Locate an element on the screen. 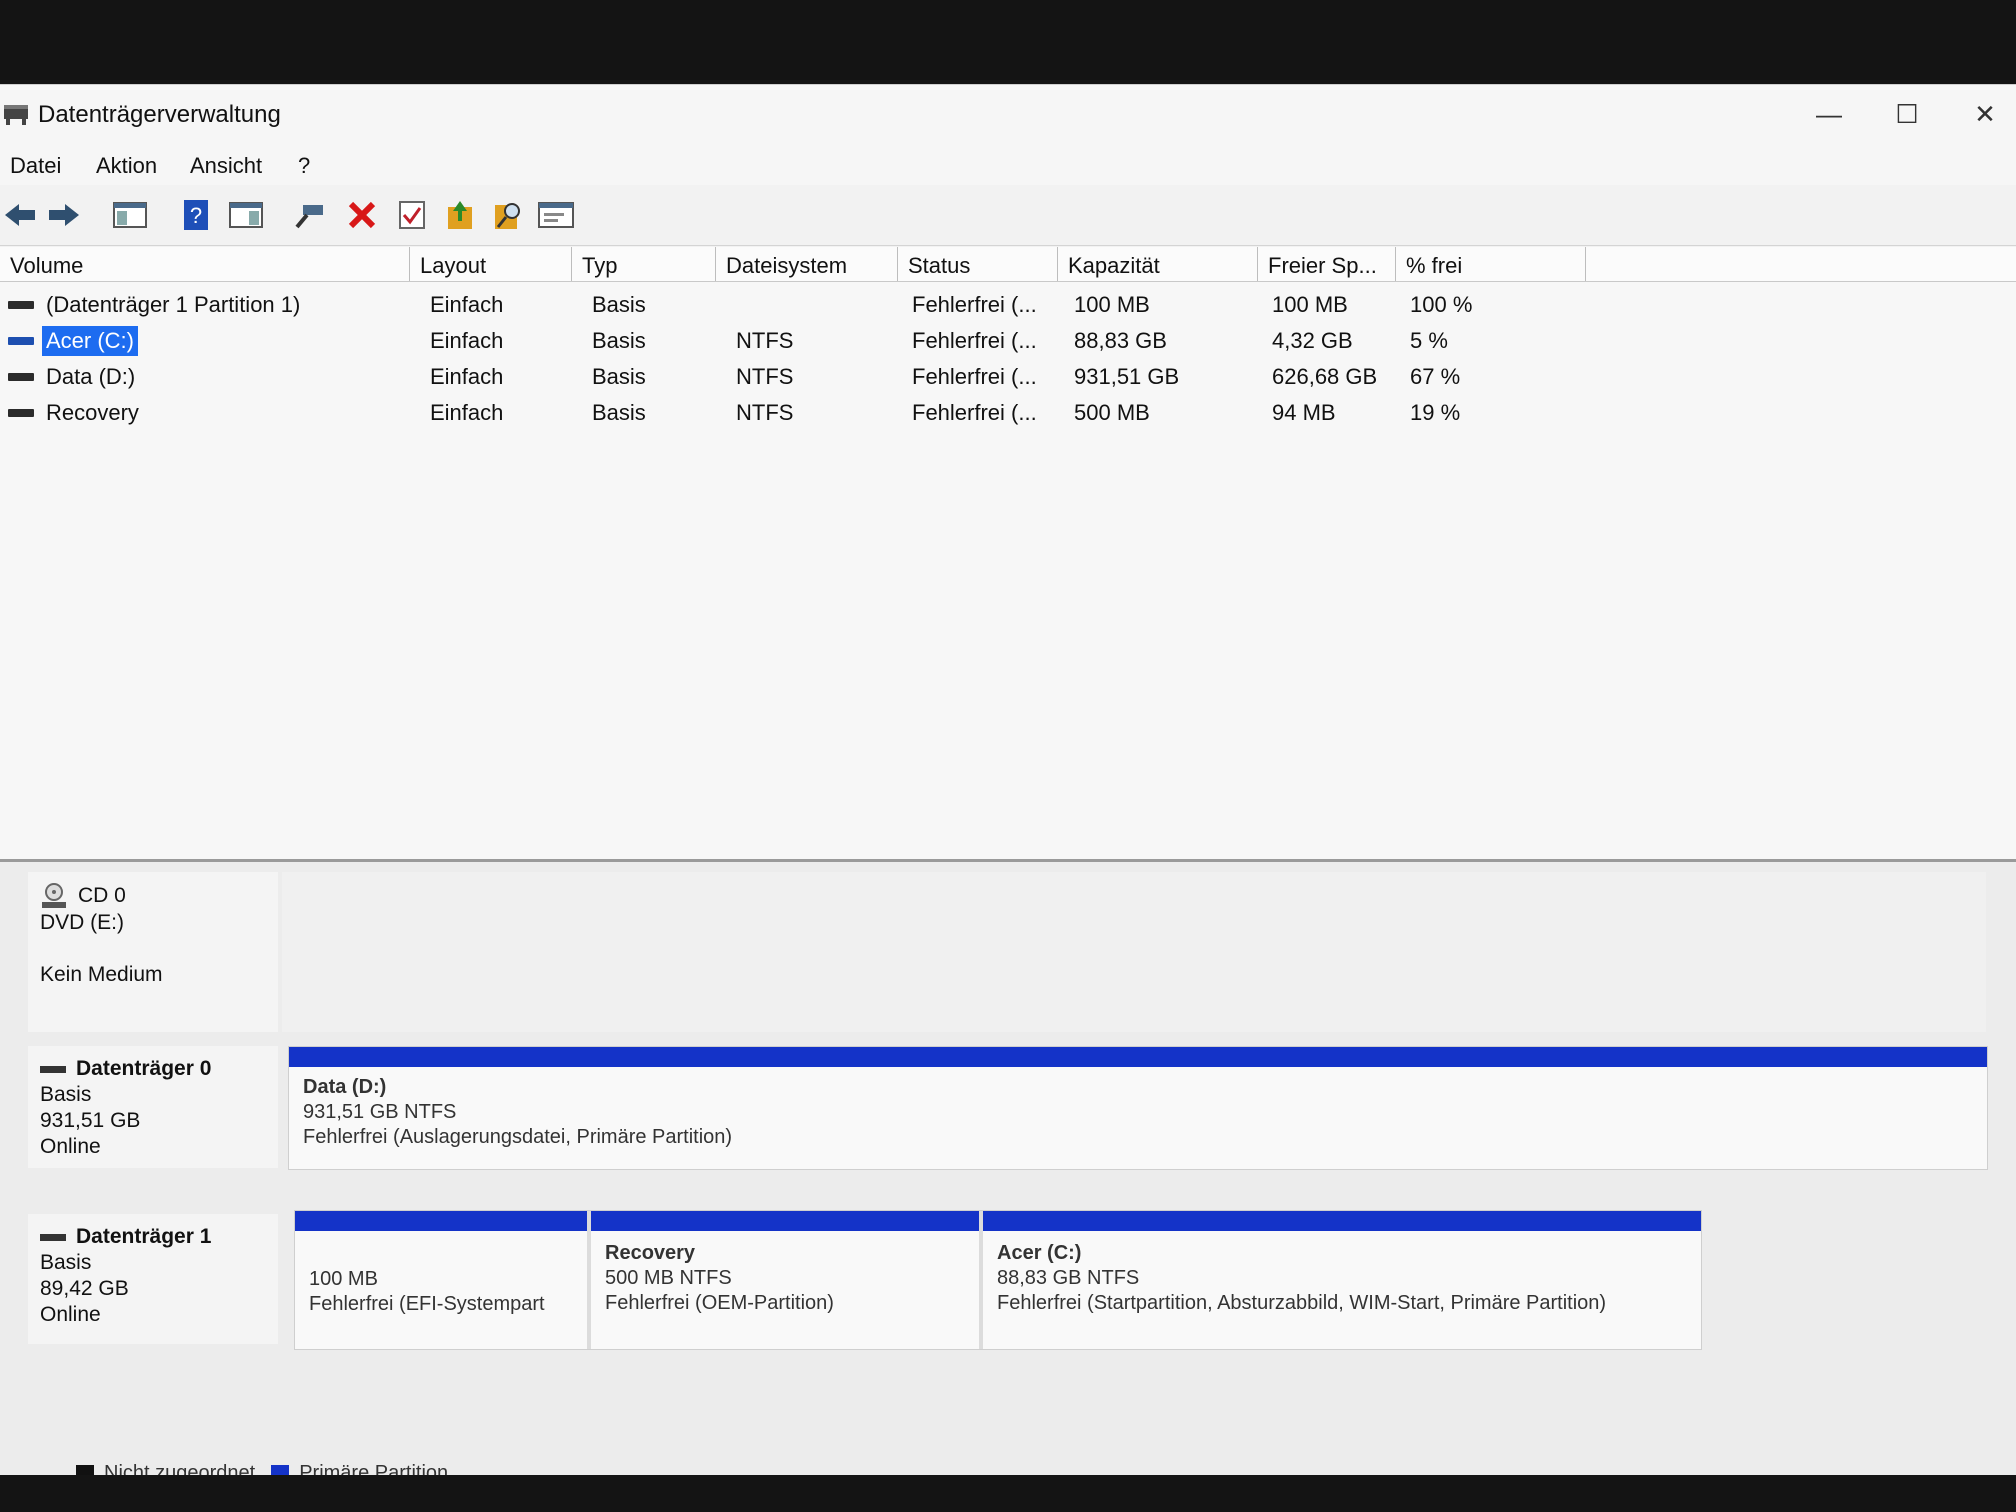 This screenshot has height=1512, width=2016. disk0-status: Online is located at coordinates (70, 1146).